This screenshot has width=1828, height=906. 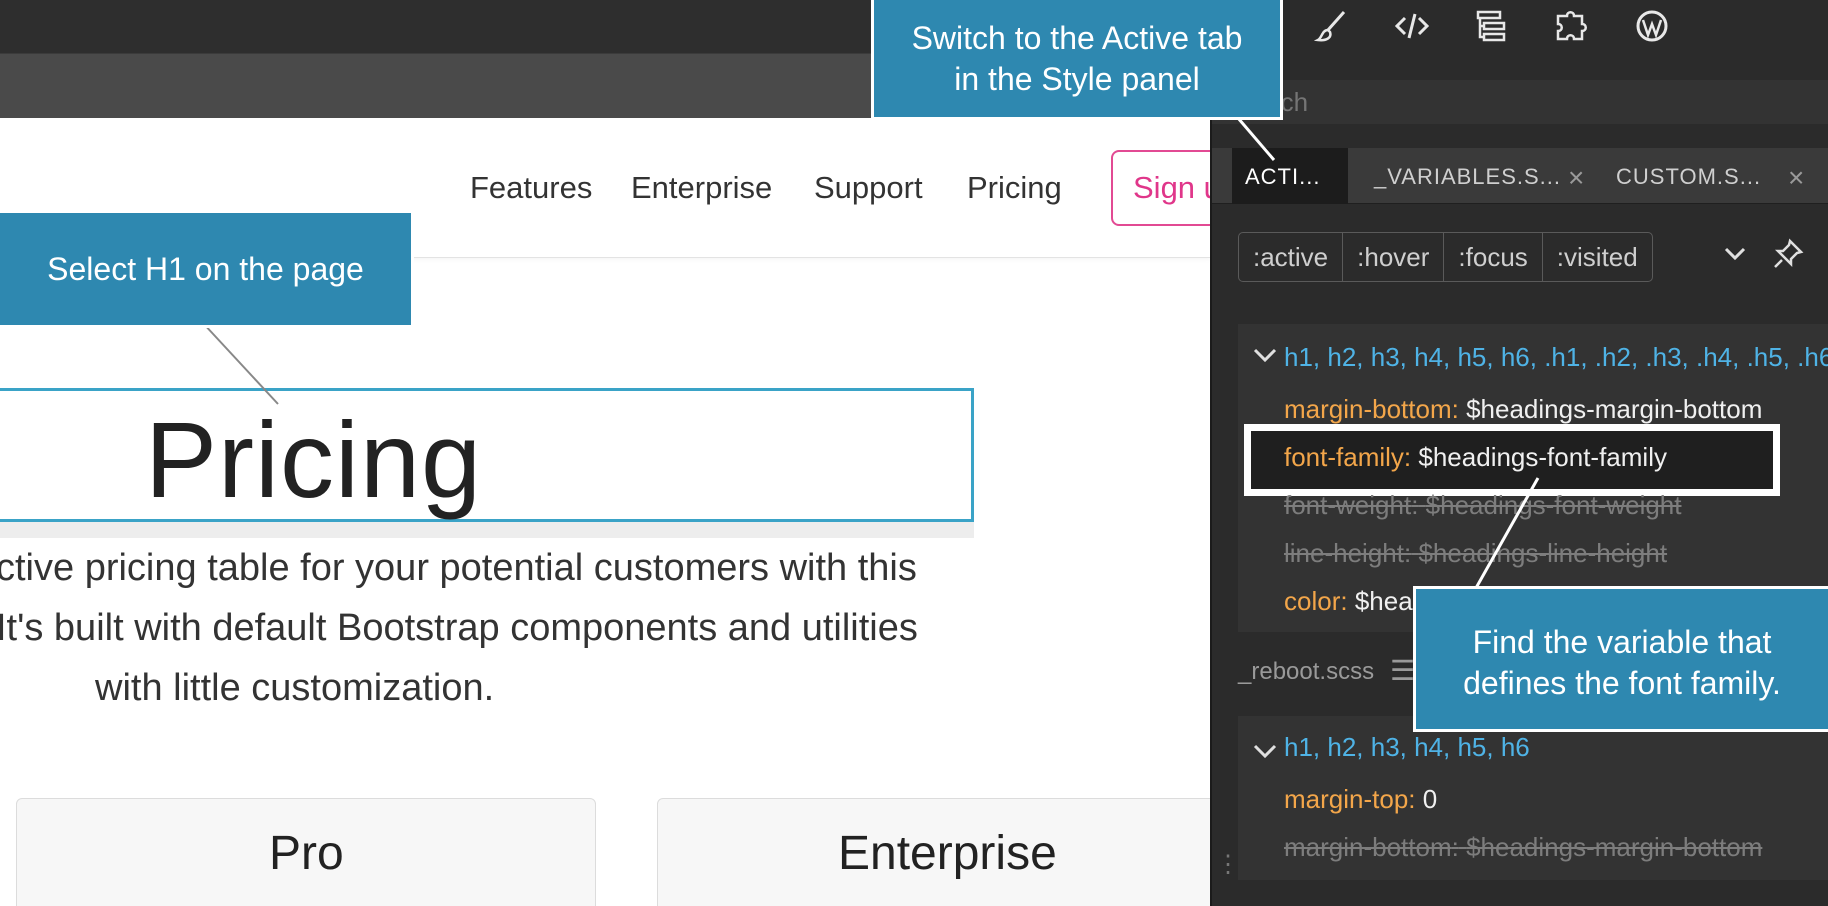 I want to click on code-icon, so click(x=1412, y=28).